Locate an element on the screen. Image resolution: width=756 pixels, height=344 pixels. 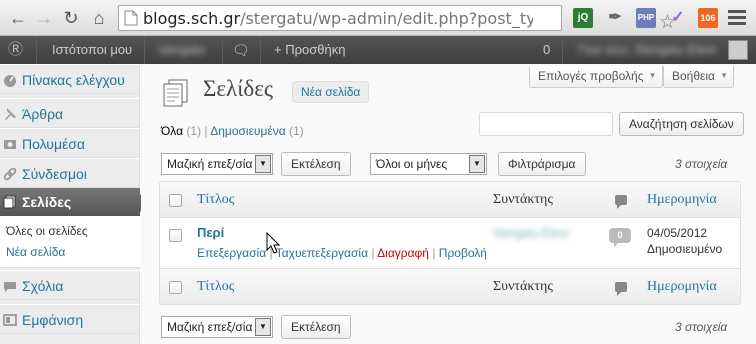
screen-options-button: Επιλογές προβολής ▼ is located at coordinates (596, 77).